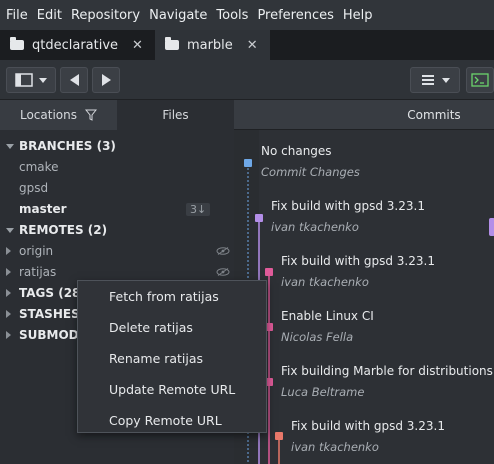 The height and width of the screenshot is (464, 494). I want to click on menu-help: Help, so click(358, 15).